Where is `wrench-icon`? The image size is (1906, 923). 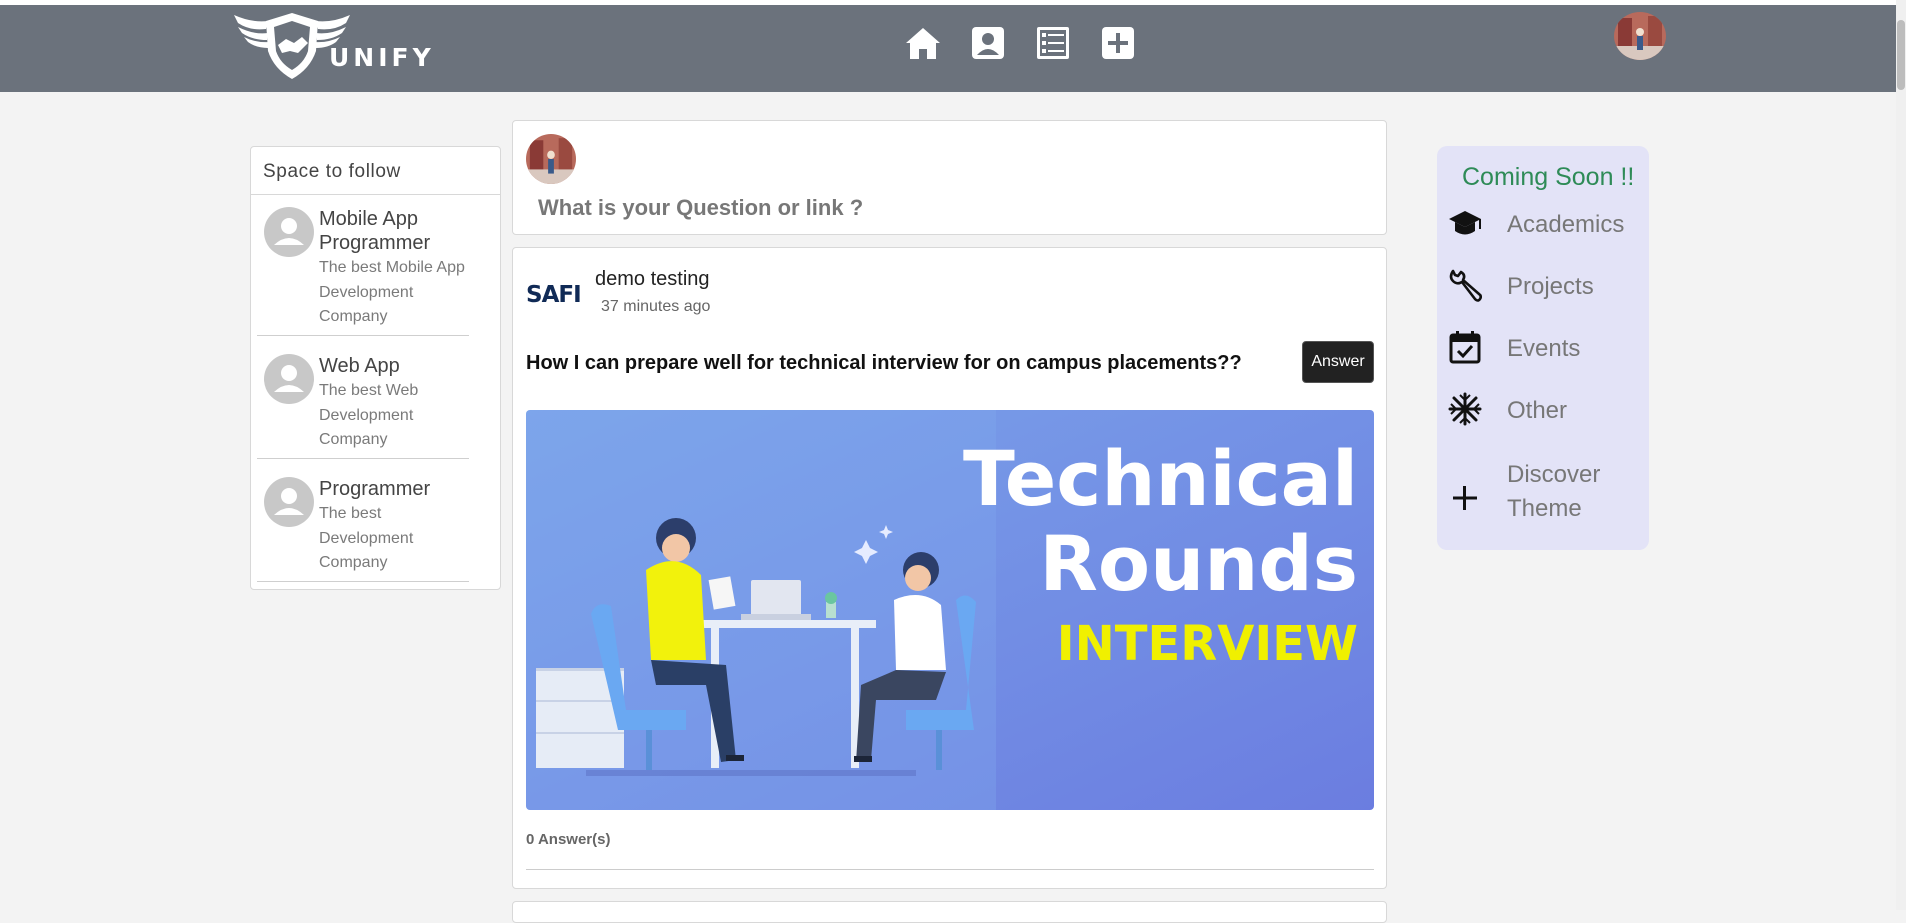 wrench-icon is located at coordinates (1465, 285).